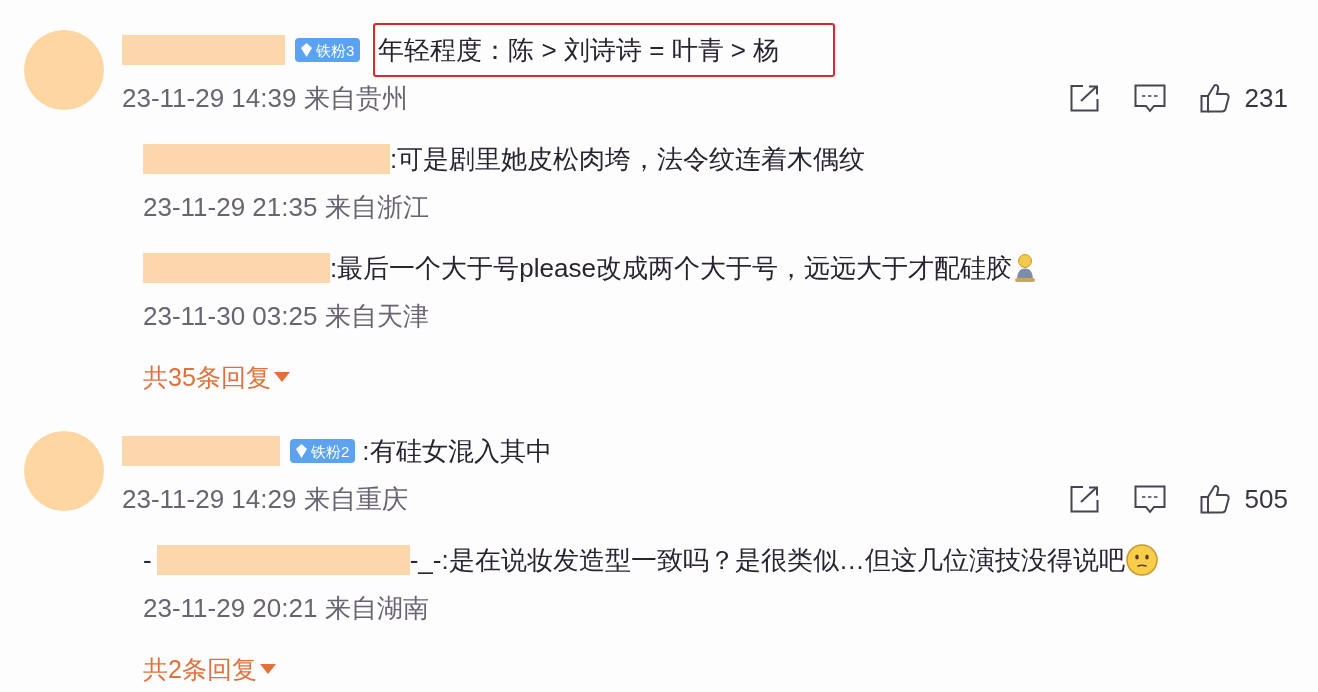 This screenshot has width=1318, height=692. Describe the element at coordinates (671, 268) in the screenshot. I see `reply-text: :最后一个大于号please改成两个大于号，远远大于才配硅胶` at that location.